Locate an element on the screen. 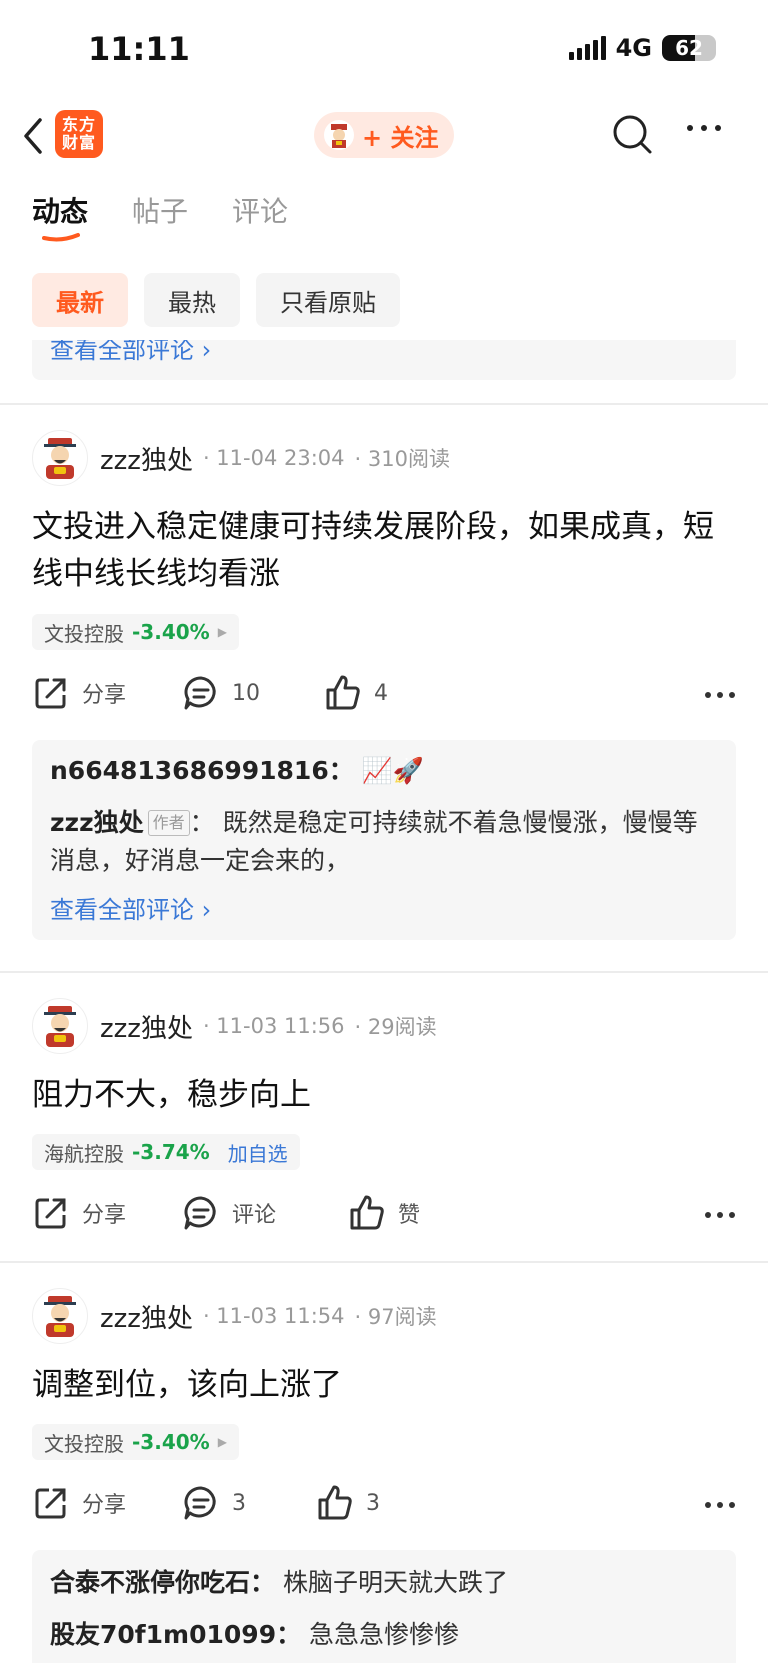 The height and width of the screenshot is (1663, 768). battery-level: 62 is located at coordinates (689, 48).